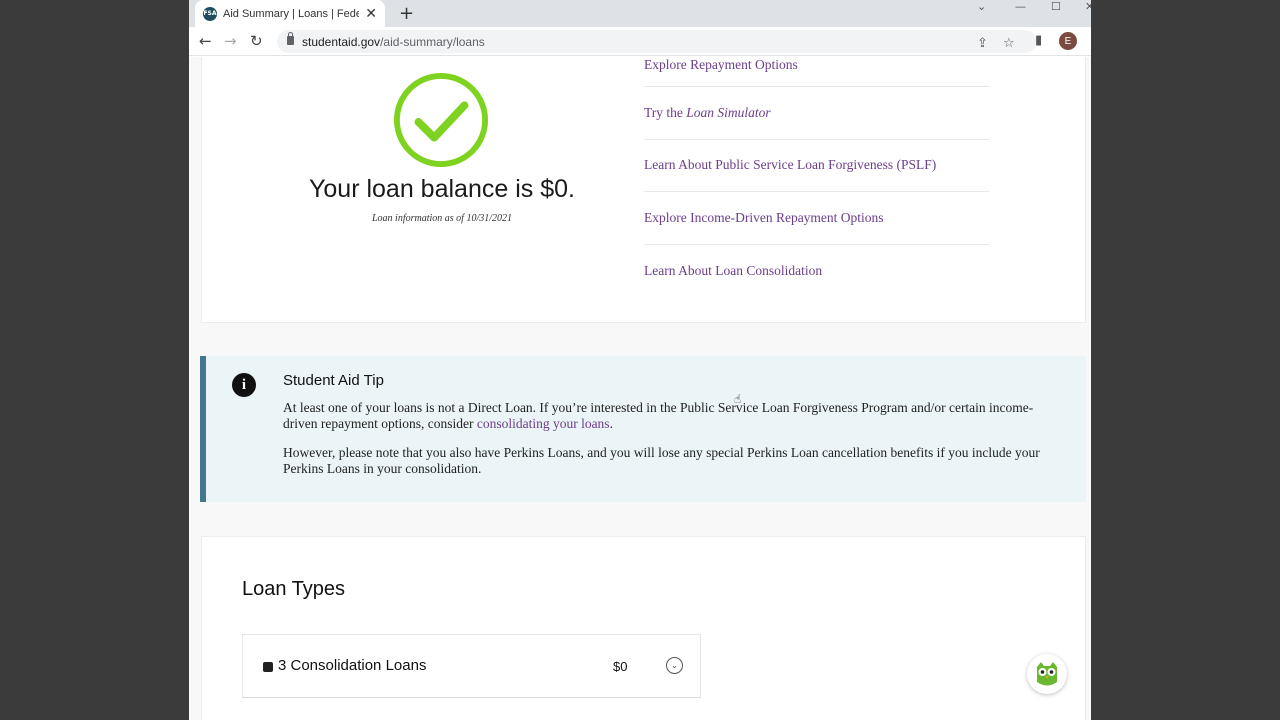 The height and width of the screenshot is (720, 1280). I want to click on checkmark-icon, so click(441, 120).